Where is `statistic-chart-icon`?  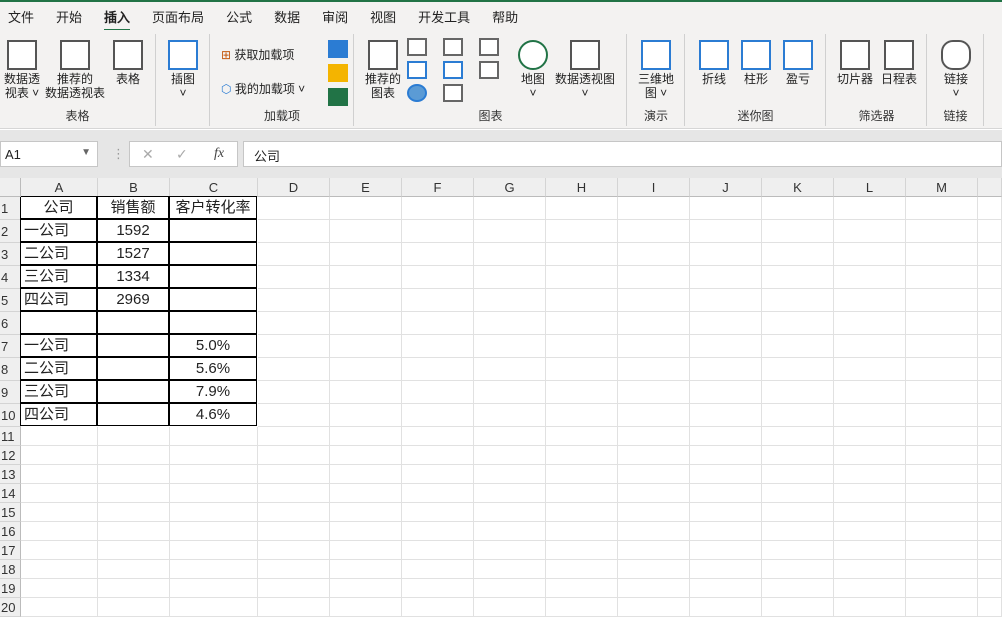
statistic-chart-icon is located at coordinates (453, 70).